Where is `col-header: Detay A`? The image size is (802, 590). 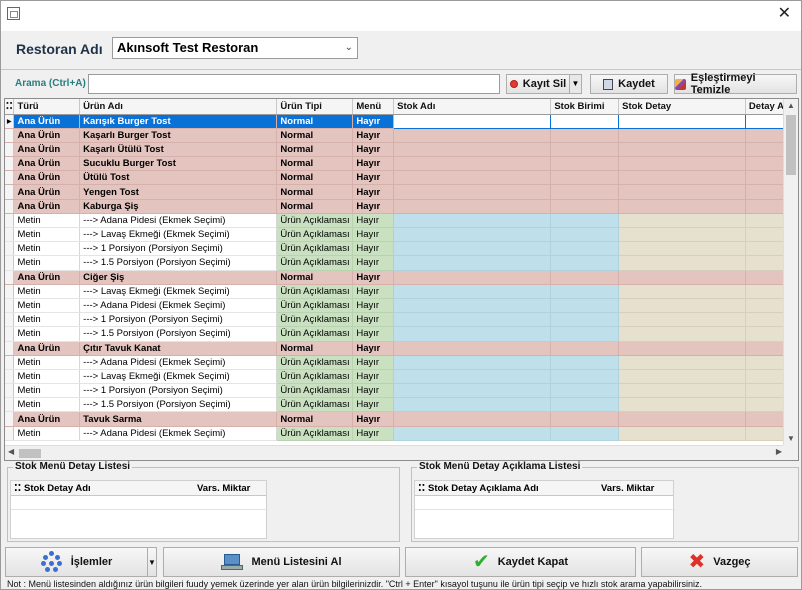 col-header: Detay A is located at coordinates (765, 107).